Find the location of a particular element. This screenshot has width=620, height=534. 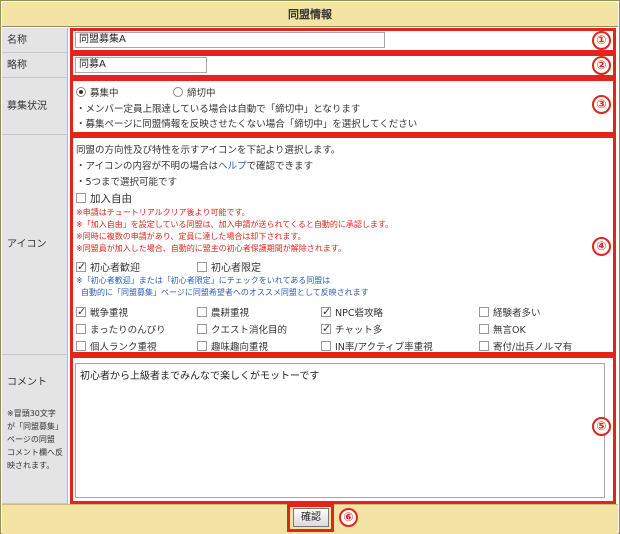

free-join-option: 加入自由 is located at coordinates (104, 198).